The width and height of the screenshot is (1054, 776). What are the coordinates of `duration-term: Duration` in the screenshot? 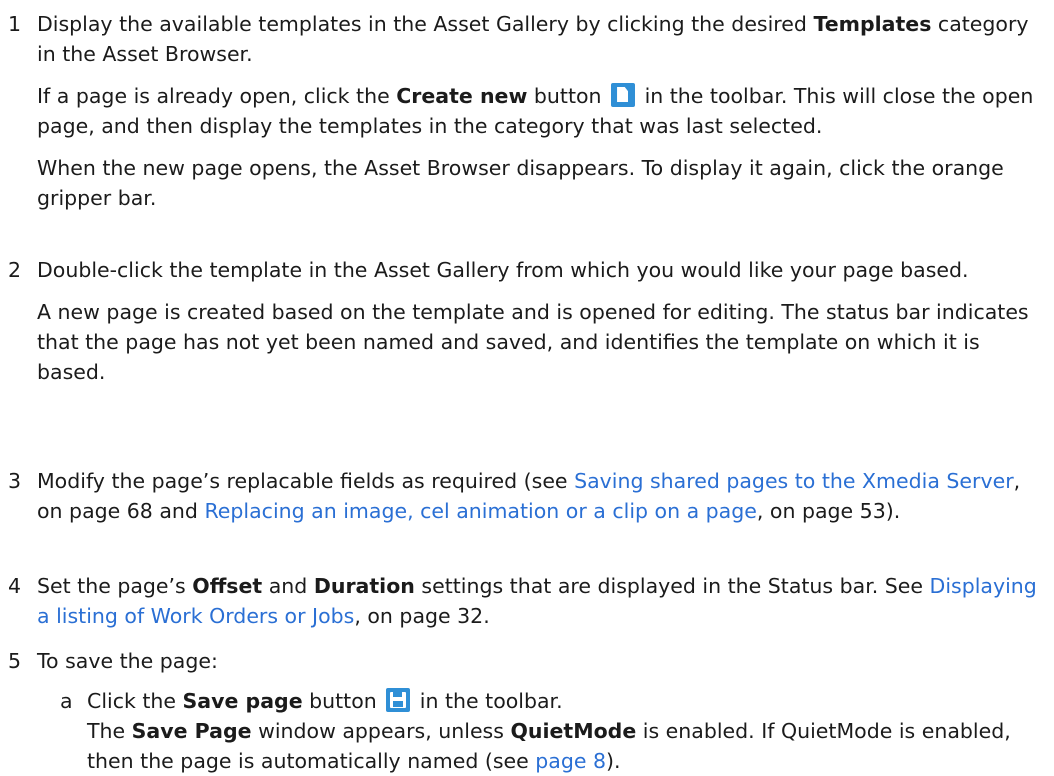 It's located at (364, 586).